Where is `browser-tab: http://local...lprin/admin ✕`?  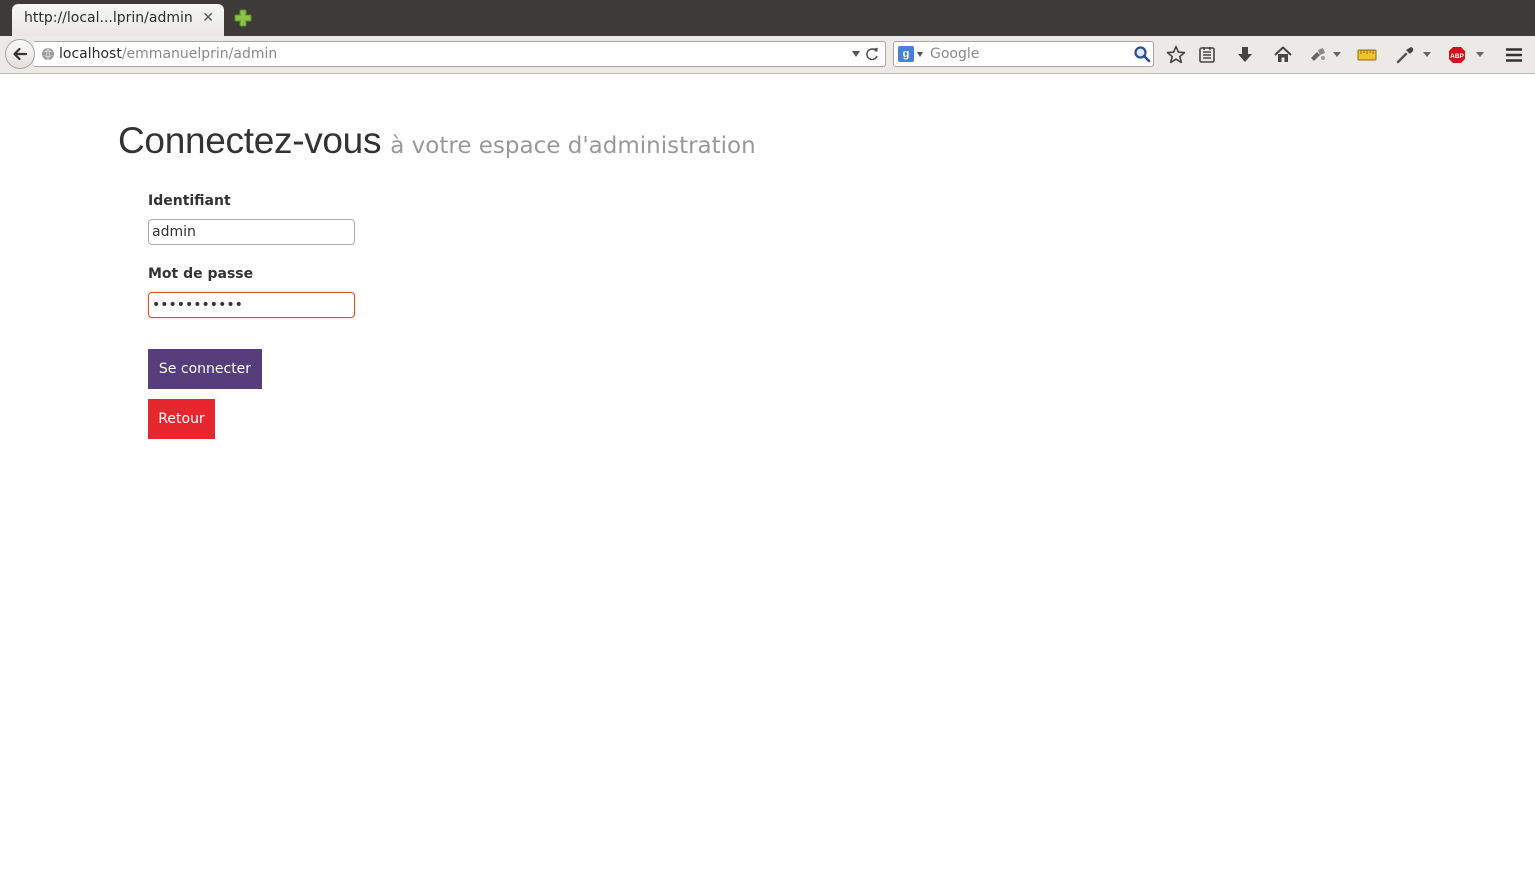
browser-tab: http://local...lprin/admin ✕ is located at coordinates (118, 20).